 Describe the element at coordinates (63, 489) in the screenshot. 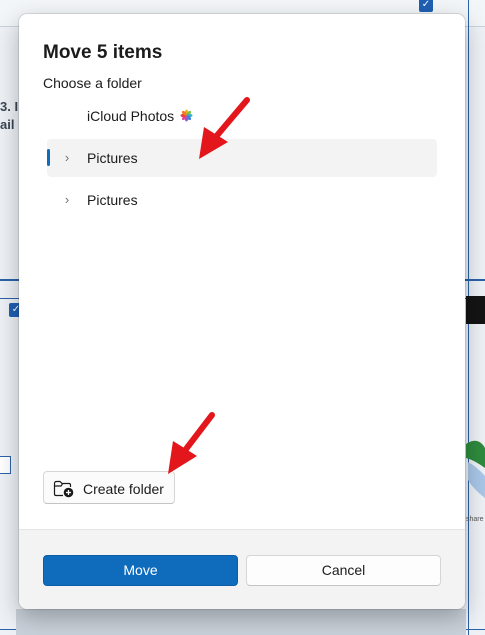

I see `new-folder-icon` at that location.